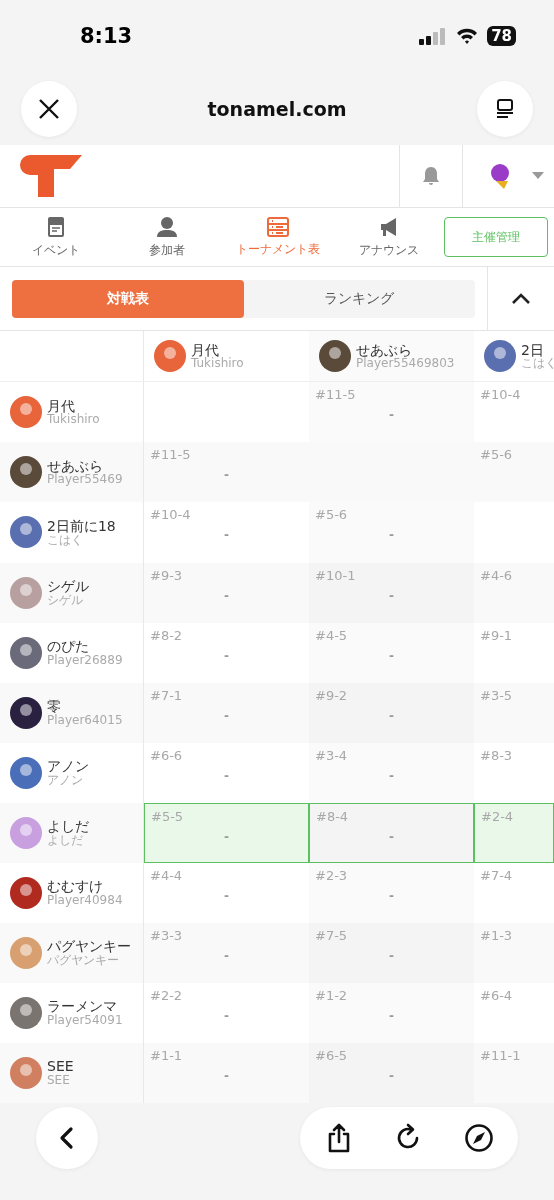 Image resolution: width=554 pixels, height=1200 pixels. Describe the element at coordinates (514, 1072) in the screenshot. I see `match-cell: #11-1` at that location.